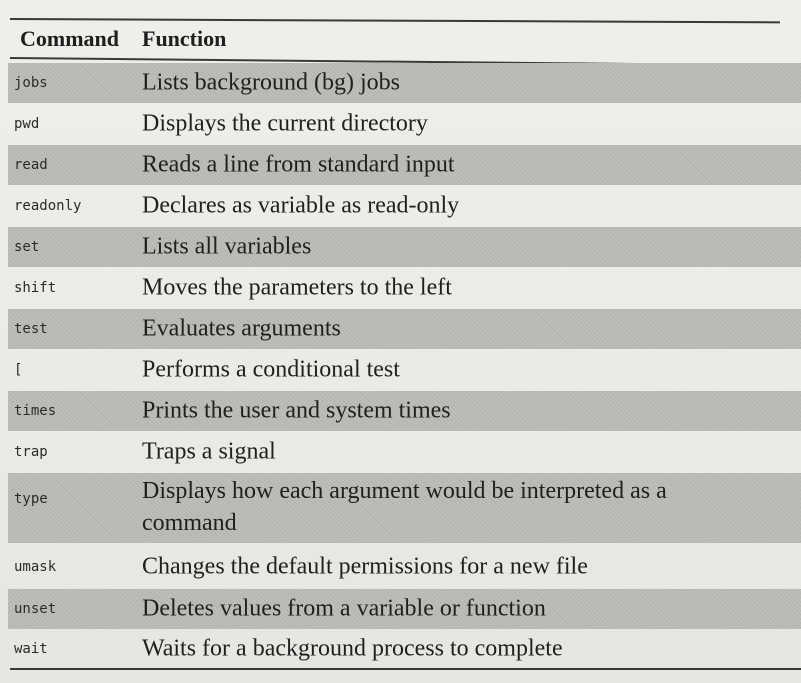 This screenshot has width=801, height=683. I want to click on table-row: read Reads a line from standard input, so click(404, 165).